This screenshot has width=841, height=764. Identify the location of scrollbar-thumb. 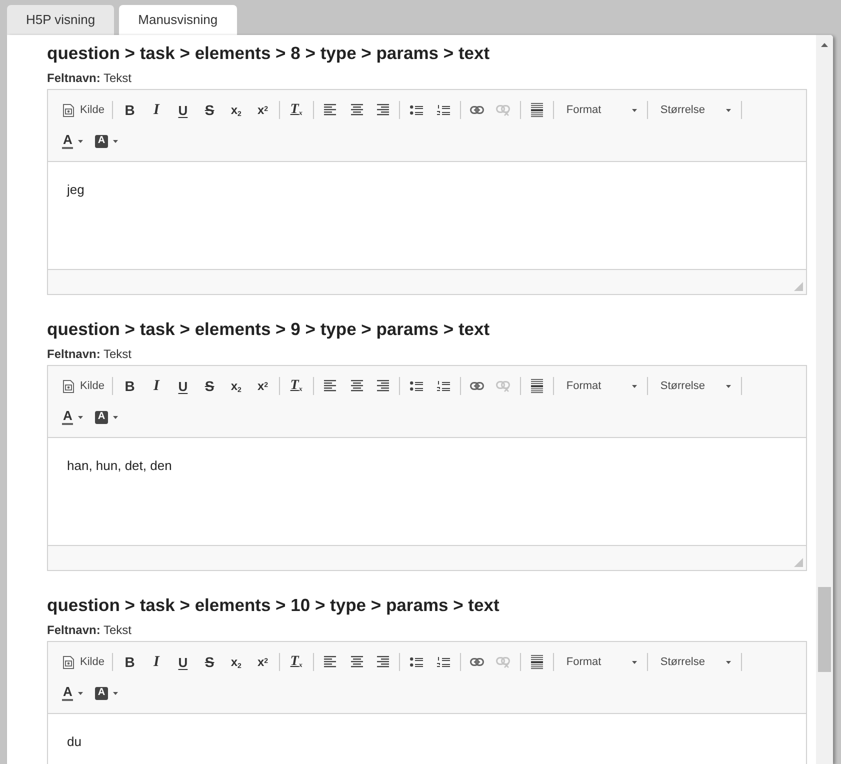
(824, 629).